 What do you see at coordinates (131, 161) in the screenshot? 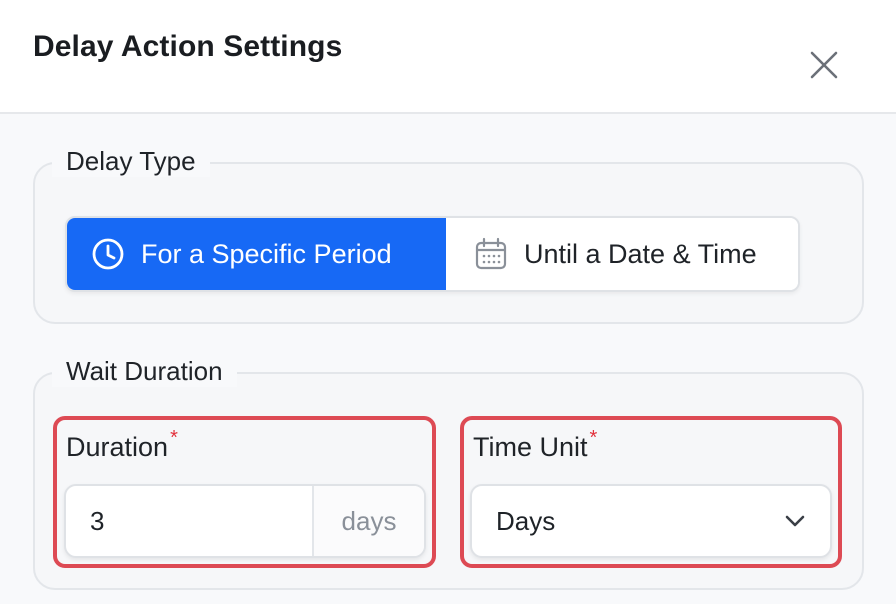
I see `delay-type-legend: Delay Type` at bounding box center [131, 161].